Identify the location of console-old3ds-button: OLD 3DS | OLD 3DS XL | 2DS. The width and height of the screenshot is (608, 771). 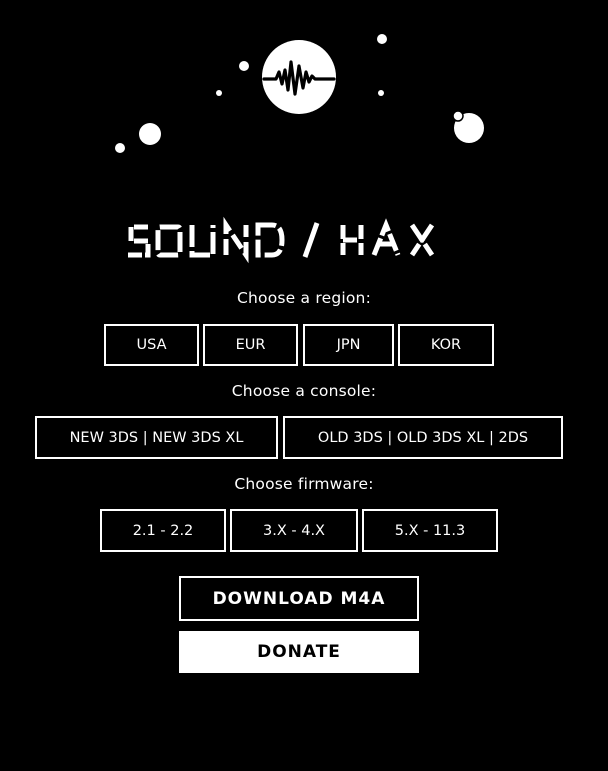
(423, 437).